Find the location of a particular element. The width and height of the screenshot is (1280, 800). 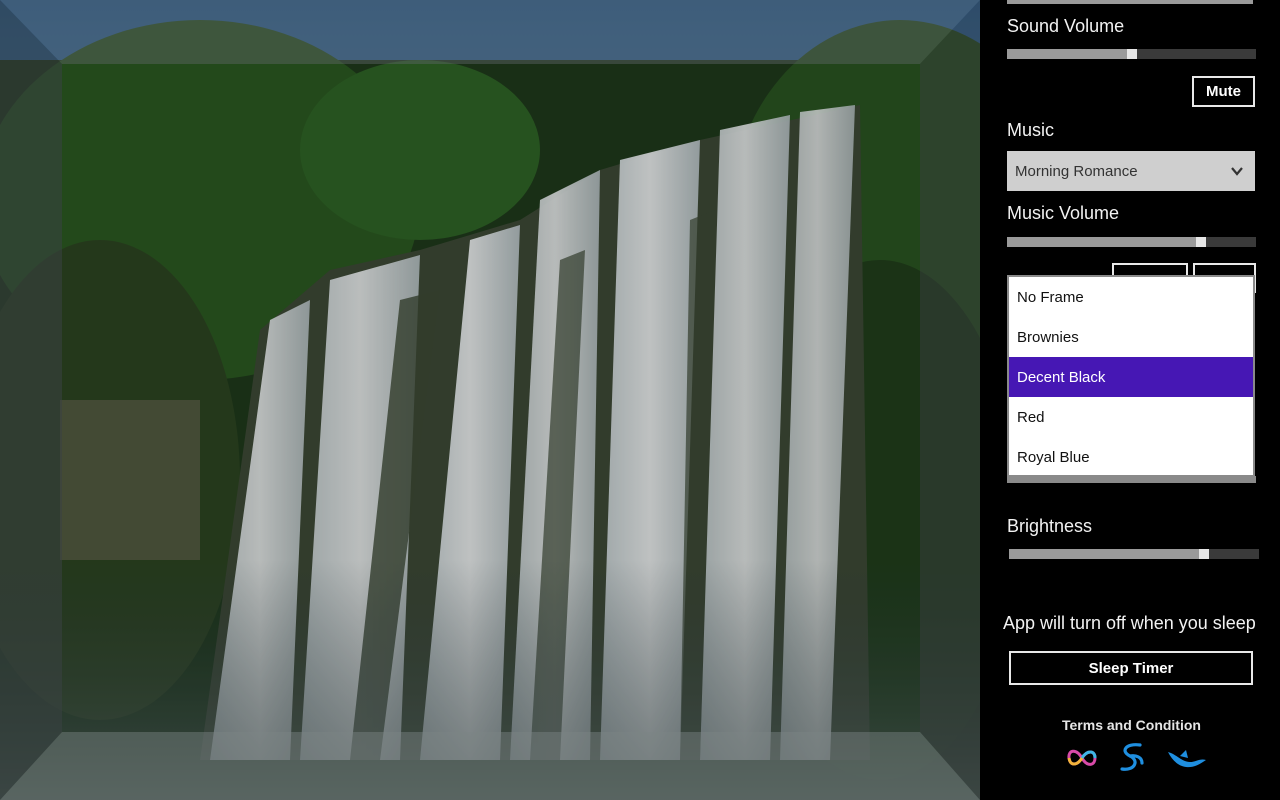

swirl-logo-icon is located at coordinates (1131, 758).